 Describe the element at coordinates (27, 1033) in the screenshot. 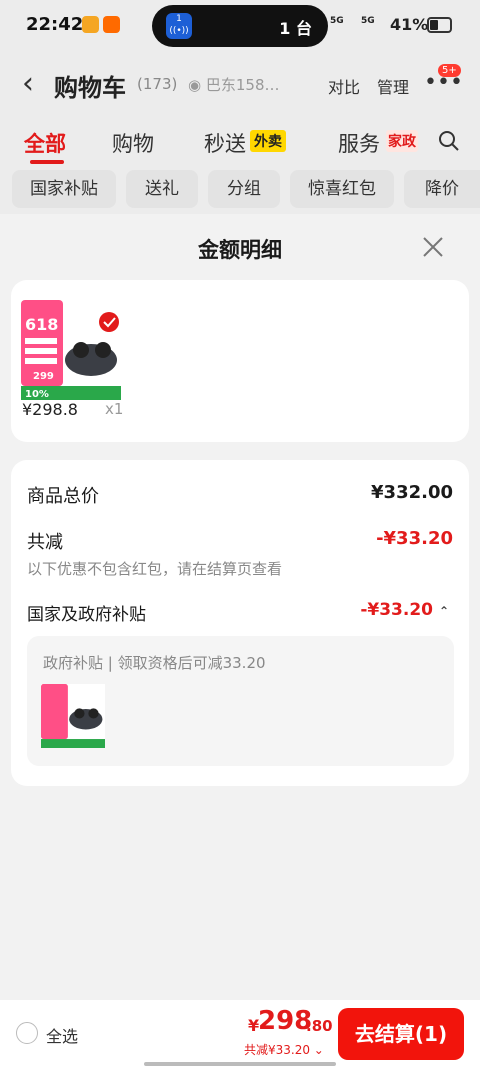

I see `select-all-checkbox` at that location.